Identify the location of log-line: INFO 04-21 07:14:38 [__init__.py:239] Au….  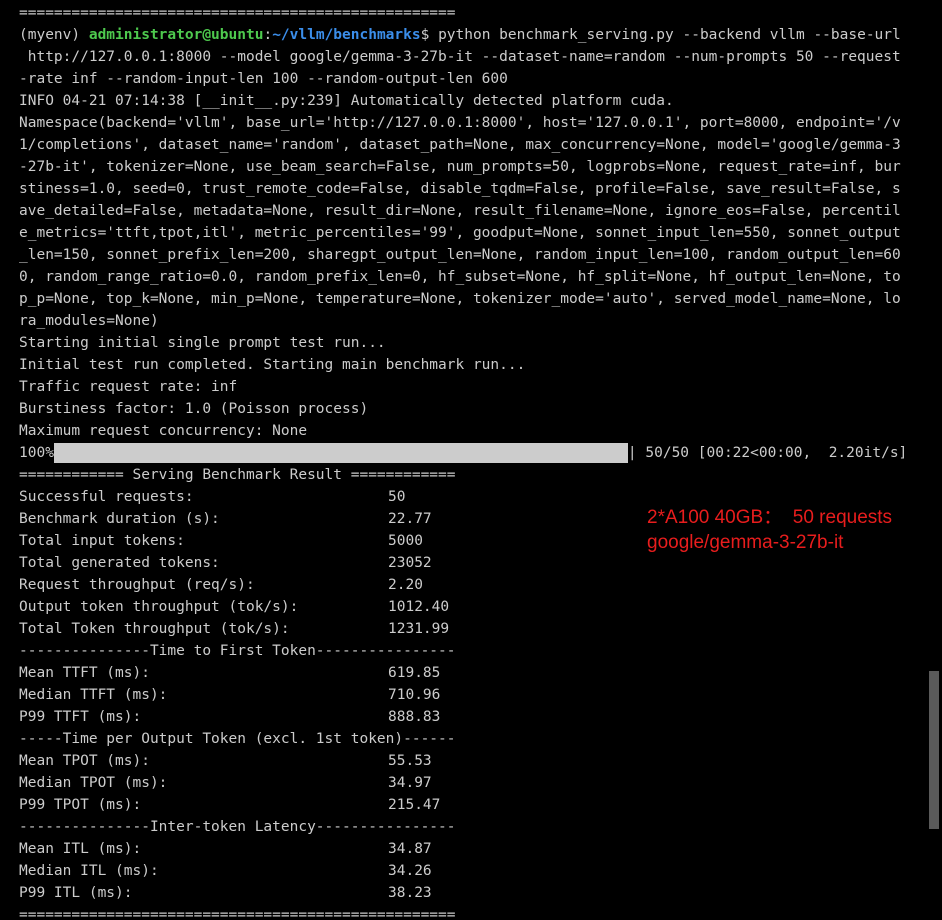
(346, 101).